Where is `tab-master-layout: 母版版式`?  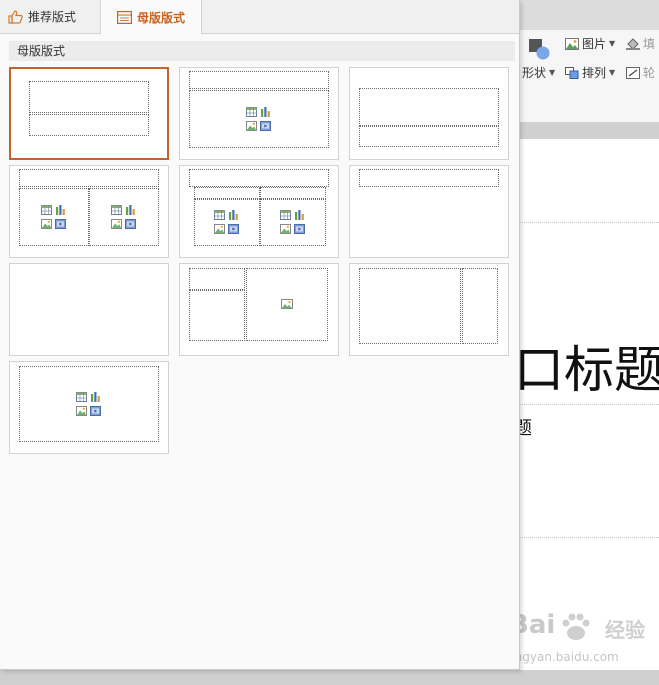
tab-master-layout: 母版版式 is located at coordinates (151, 17).